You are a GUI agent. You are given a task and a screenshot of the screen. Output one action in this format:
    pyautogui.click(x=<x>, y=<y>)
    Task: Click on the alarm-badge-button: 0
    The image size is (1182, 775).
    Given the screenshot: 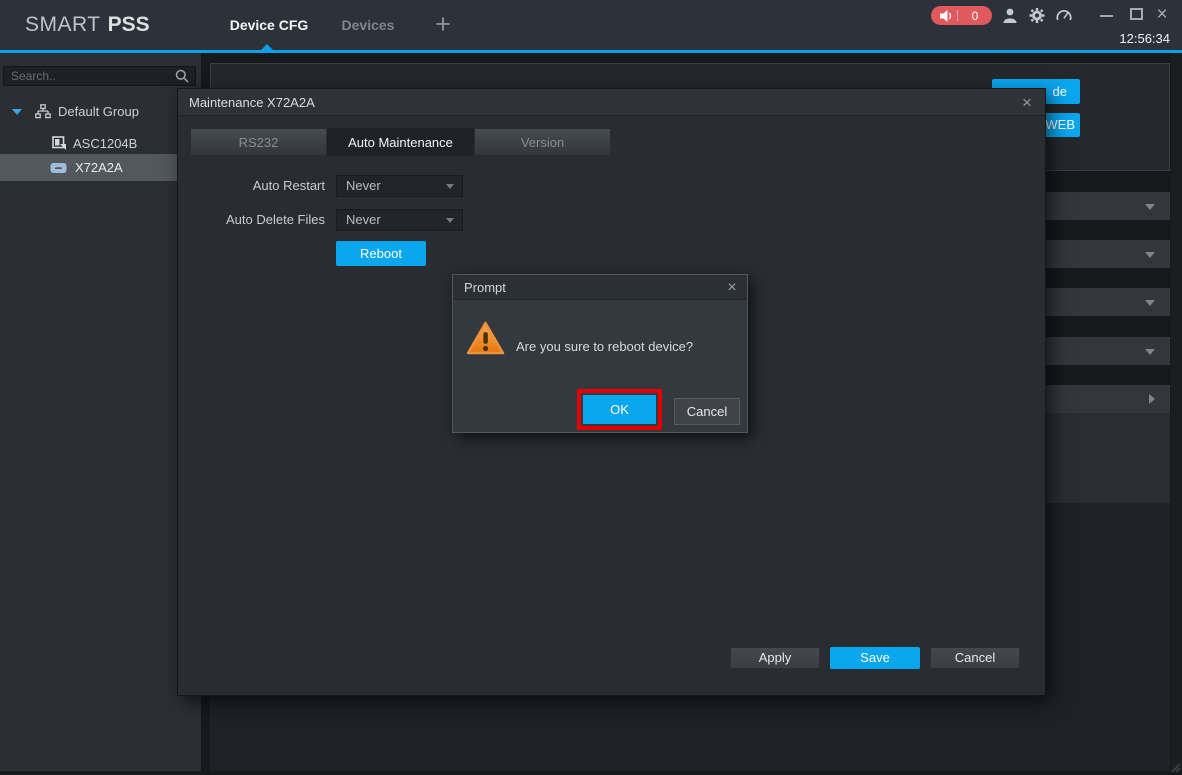 What is the action you would take?
    pyautogui.click(x=961, y=15)
    